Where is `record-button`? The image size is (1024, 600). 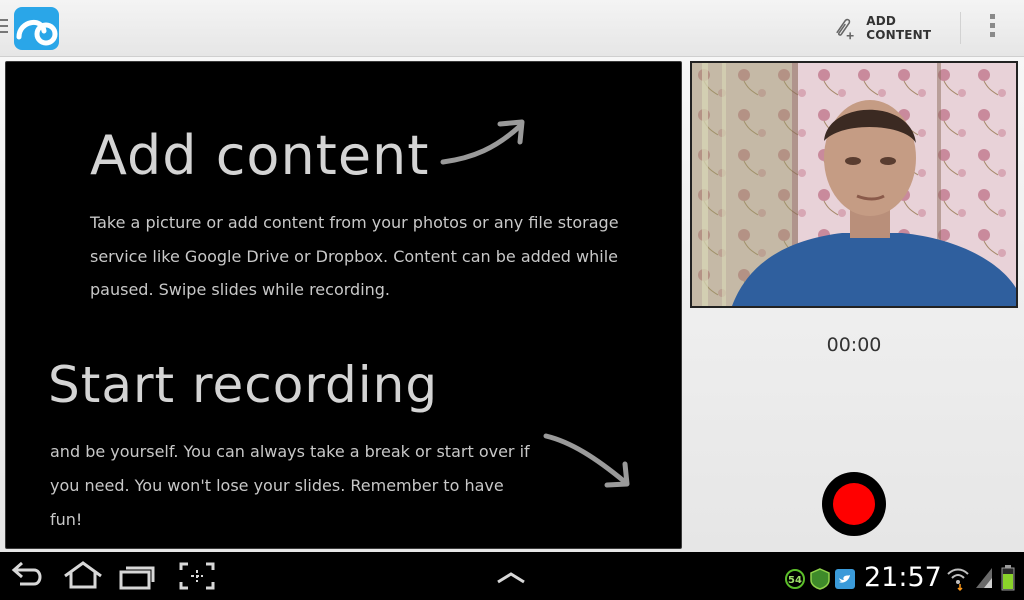 record-button is located at coordinates (854, 504).